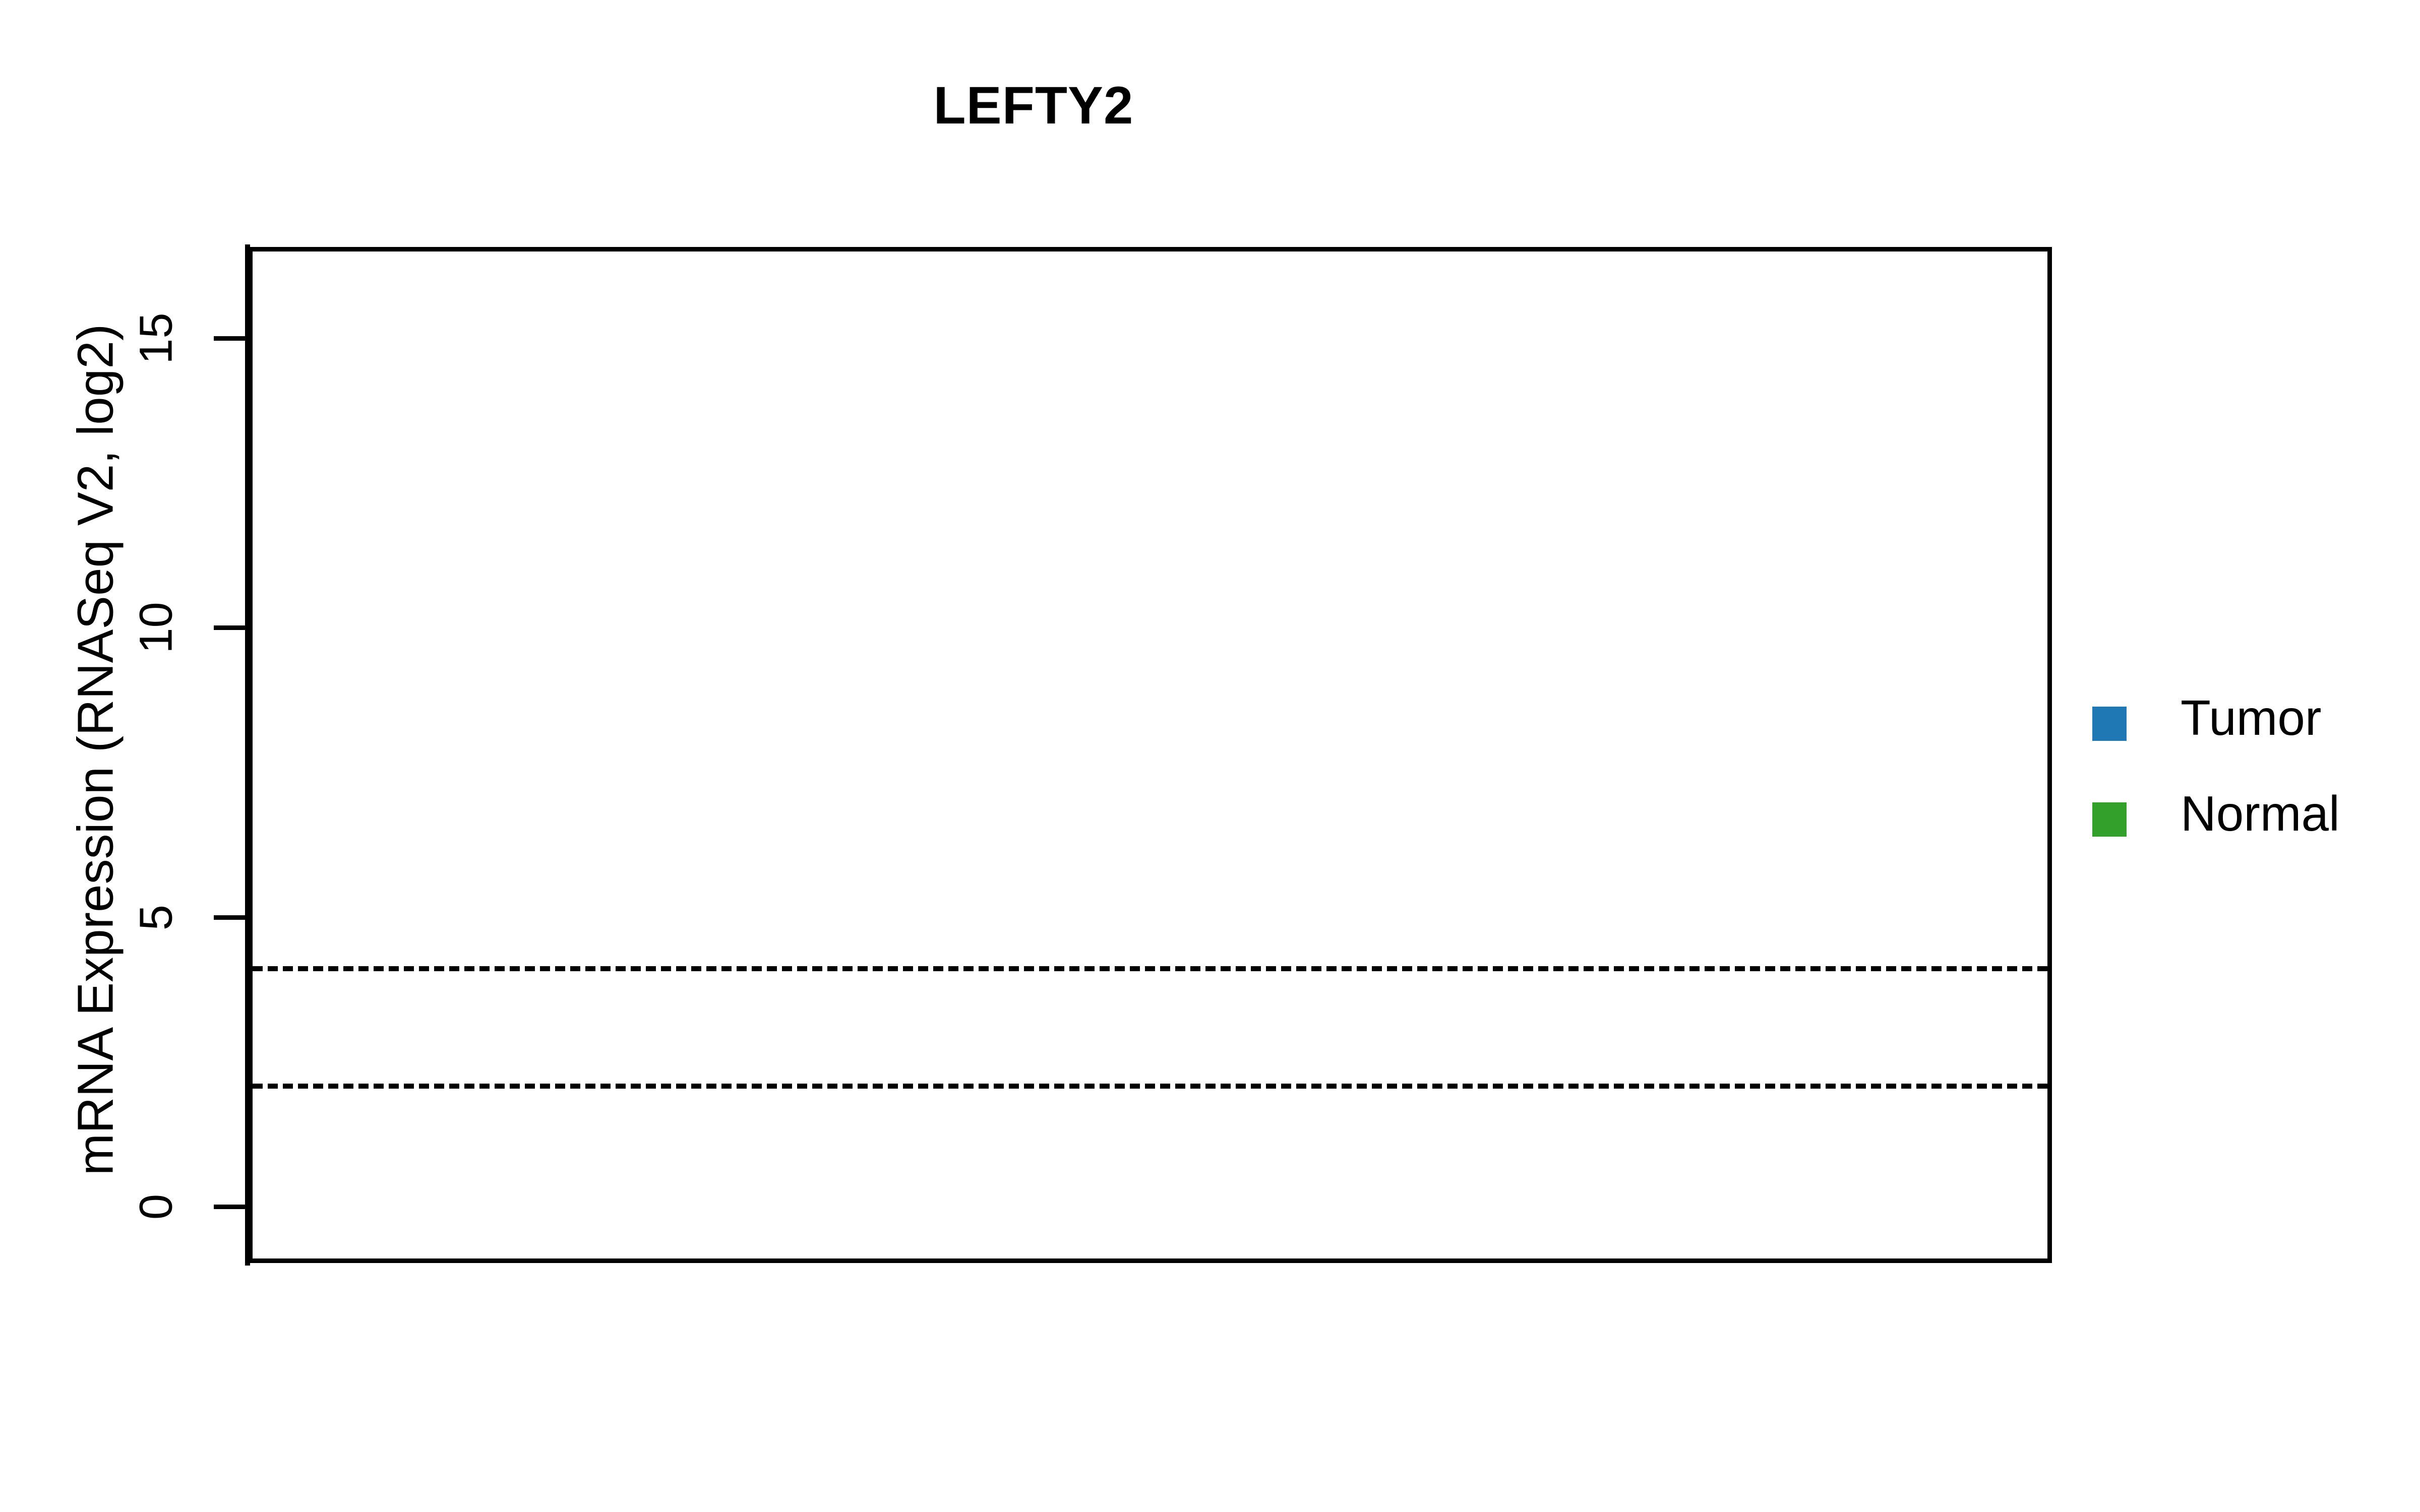  What do you see at coordinates (95, 750) in the screenshot?
I see `y-axis-title: mRNA Expression (RNASeq V2, log2)` at bounding box center [95, 750].